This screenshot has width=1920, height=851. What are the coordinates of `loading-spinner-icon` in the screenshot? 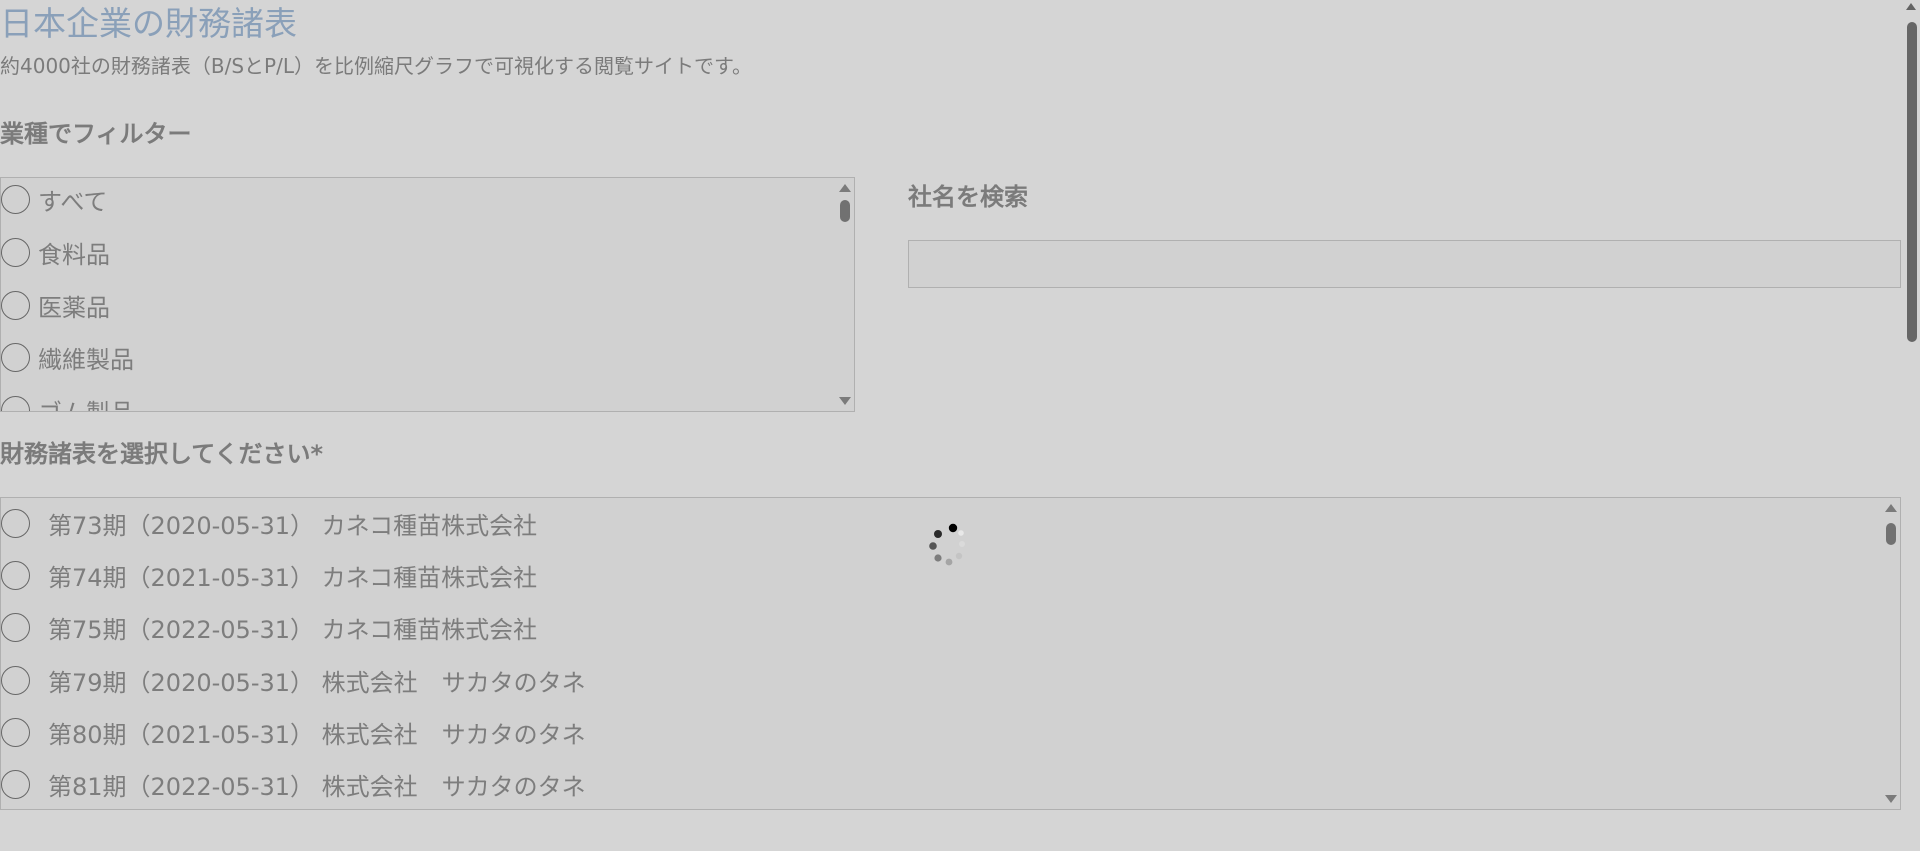 It's located at (947, 544).